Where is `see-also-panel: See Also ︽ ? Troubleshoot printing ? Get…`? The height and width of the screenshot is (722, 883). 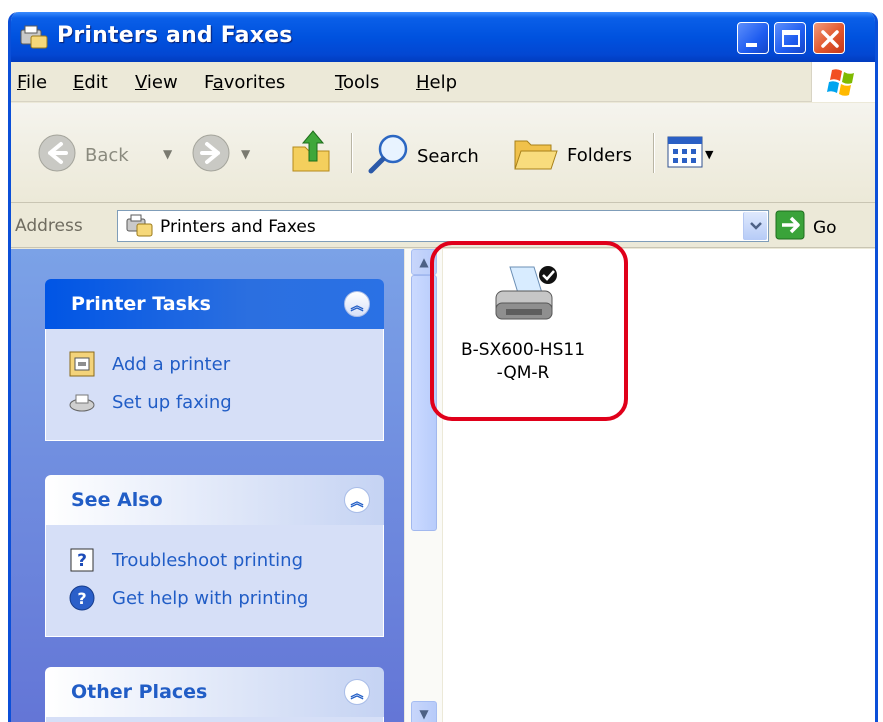
see-also-panel: See Also ︽ ? Troubleshoot printing ? Get… is located at coordinates (214, 556).